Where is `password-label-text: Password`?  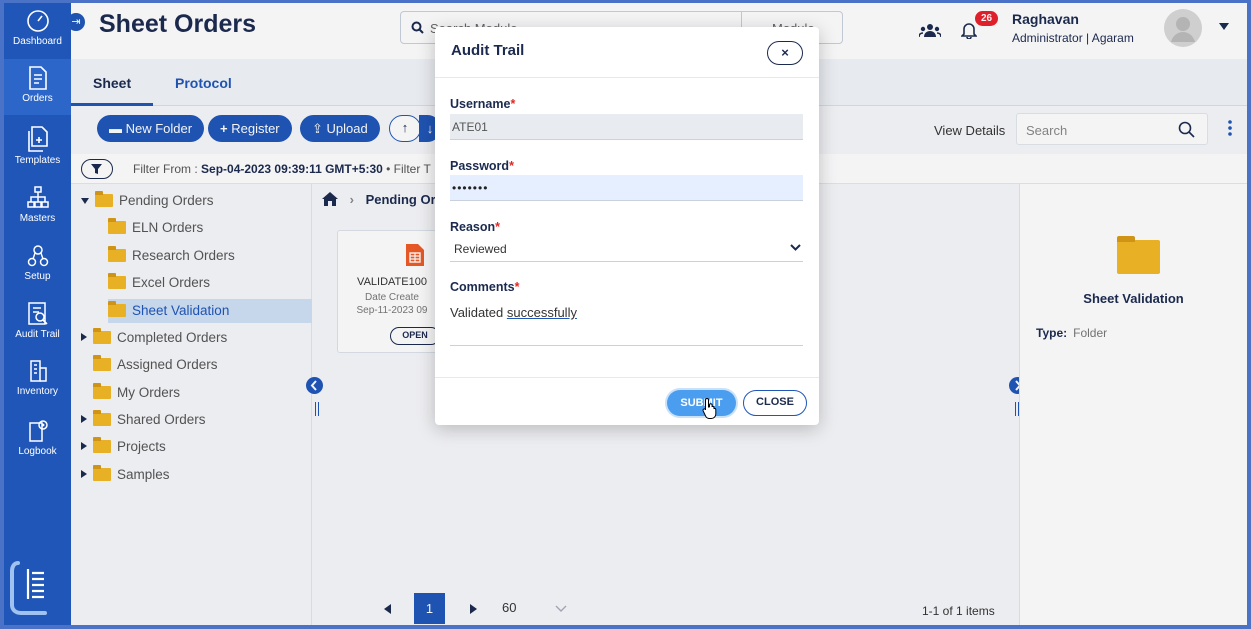 password-label-text: Password is located at coordinates (480, 166).